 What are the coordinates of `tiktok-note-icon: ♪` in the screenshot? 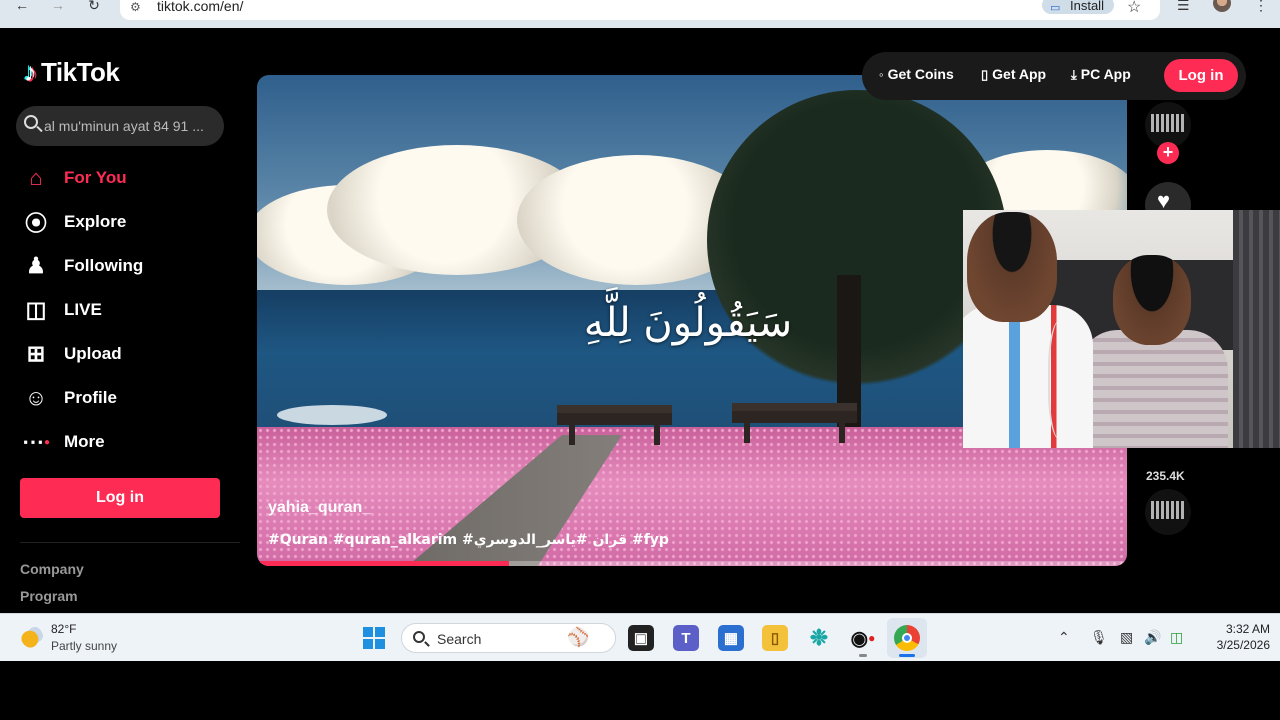 It's located at (30, 71).